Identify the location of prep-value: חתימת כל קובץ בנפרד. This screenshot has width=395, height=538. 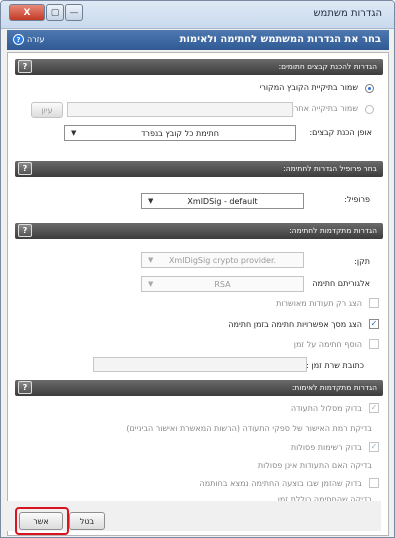
(180, 133).